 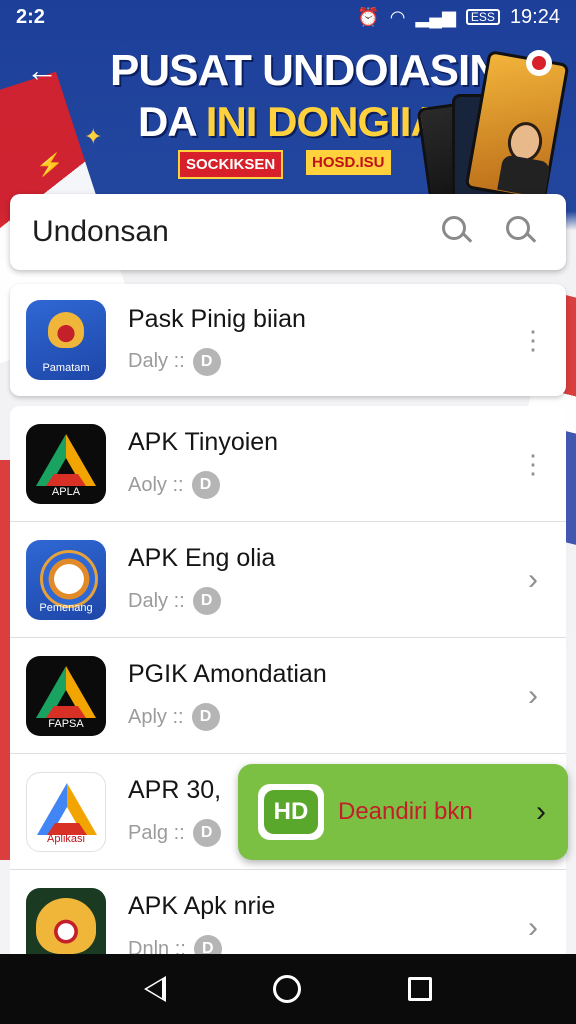 I want to click on app-icon: FAPSA, so click(x=66, y=695).